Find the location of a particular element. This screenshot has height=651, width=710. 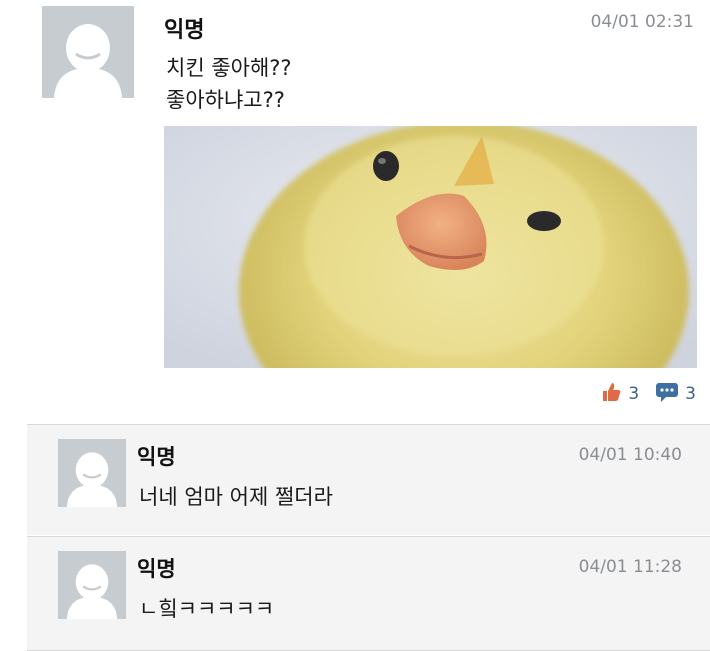

post-timestamp: 04/01 02:31 is located at coordinates (642, 22).